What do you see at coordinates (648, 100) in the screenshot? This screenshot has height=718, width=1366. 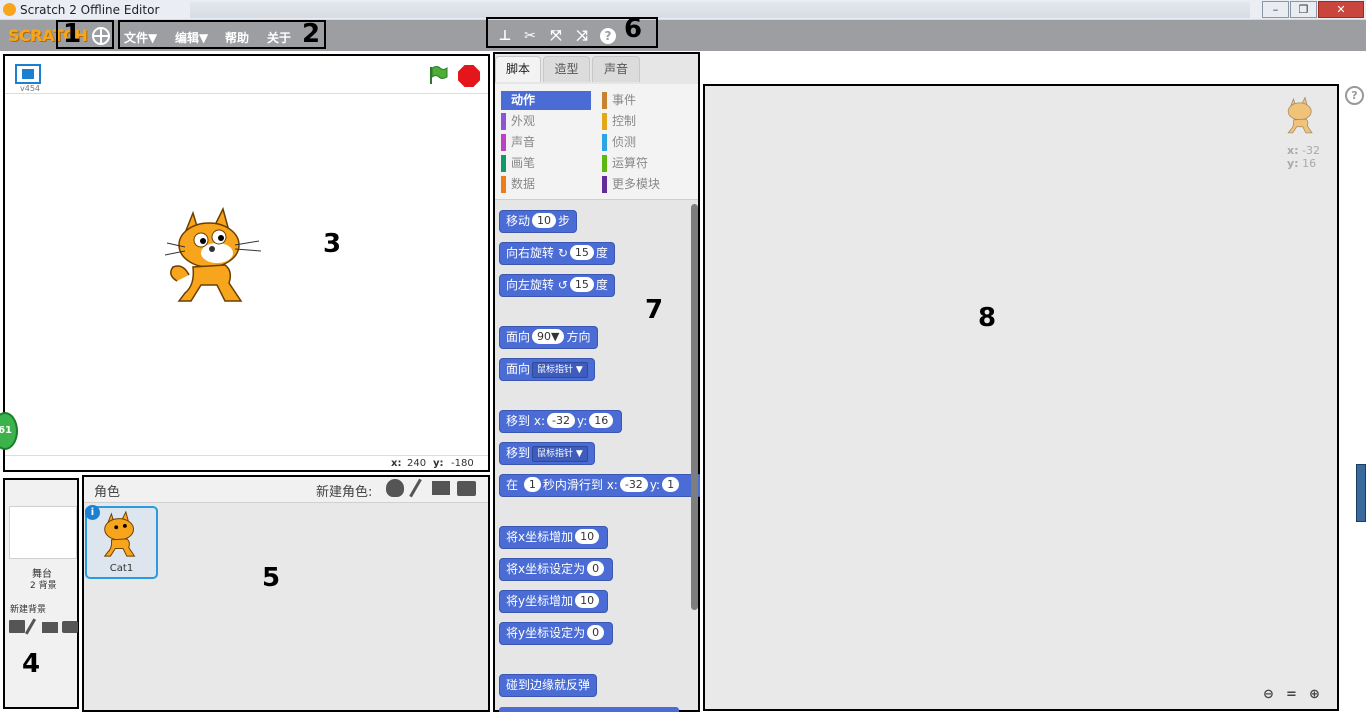 I see `category-events: 事件` at bounding box center [648, 100].